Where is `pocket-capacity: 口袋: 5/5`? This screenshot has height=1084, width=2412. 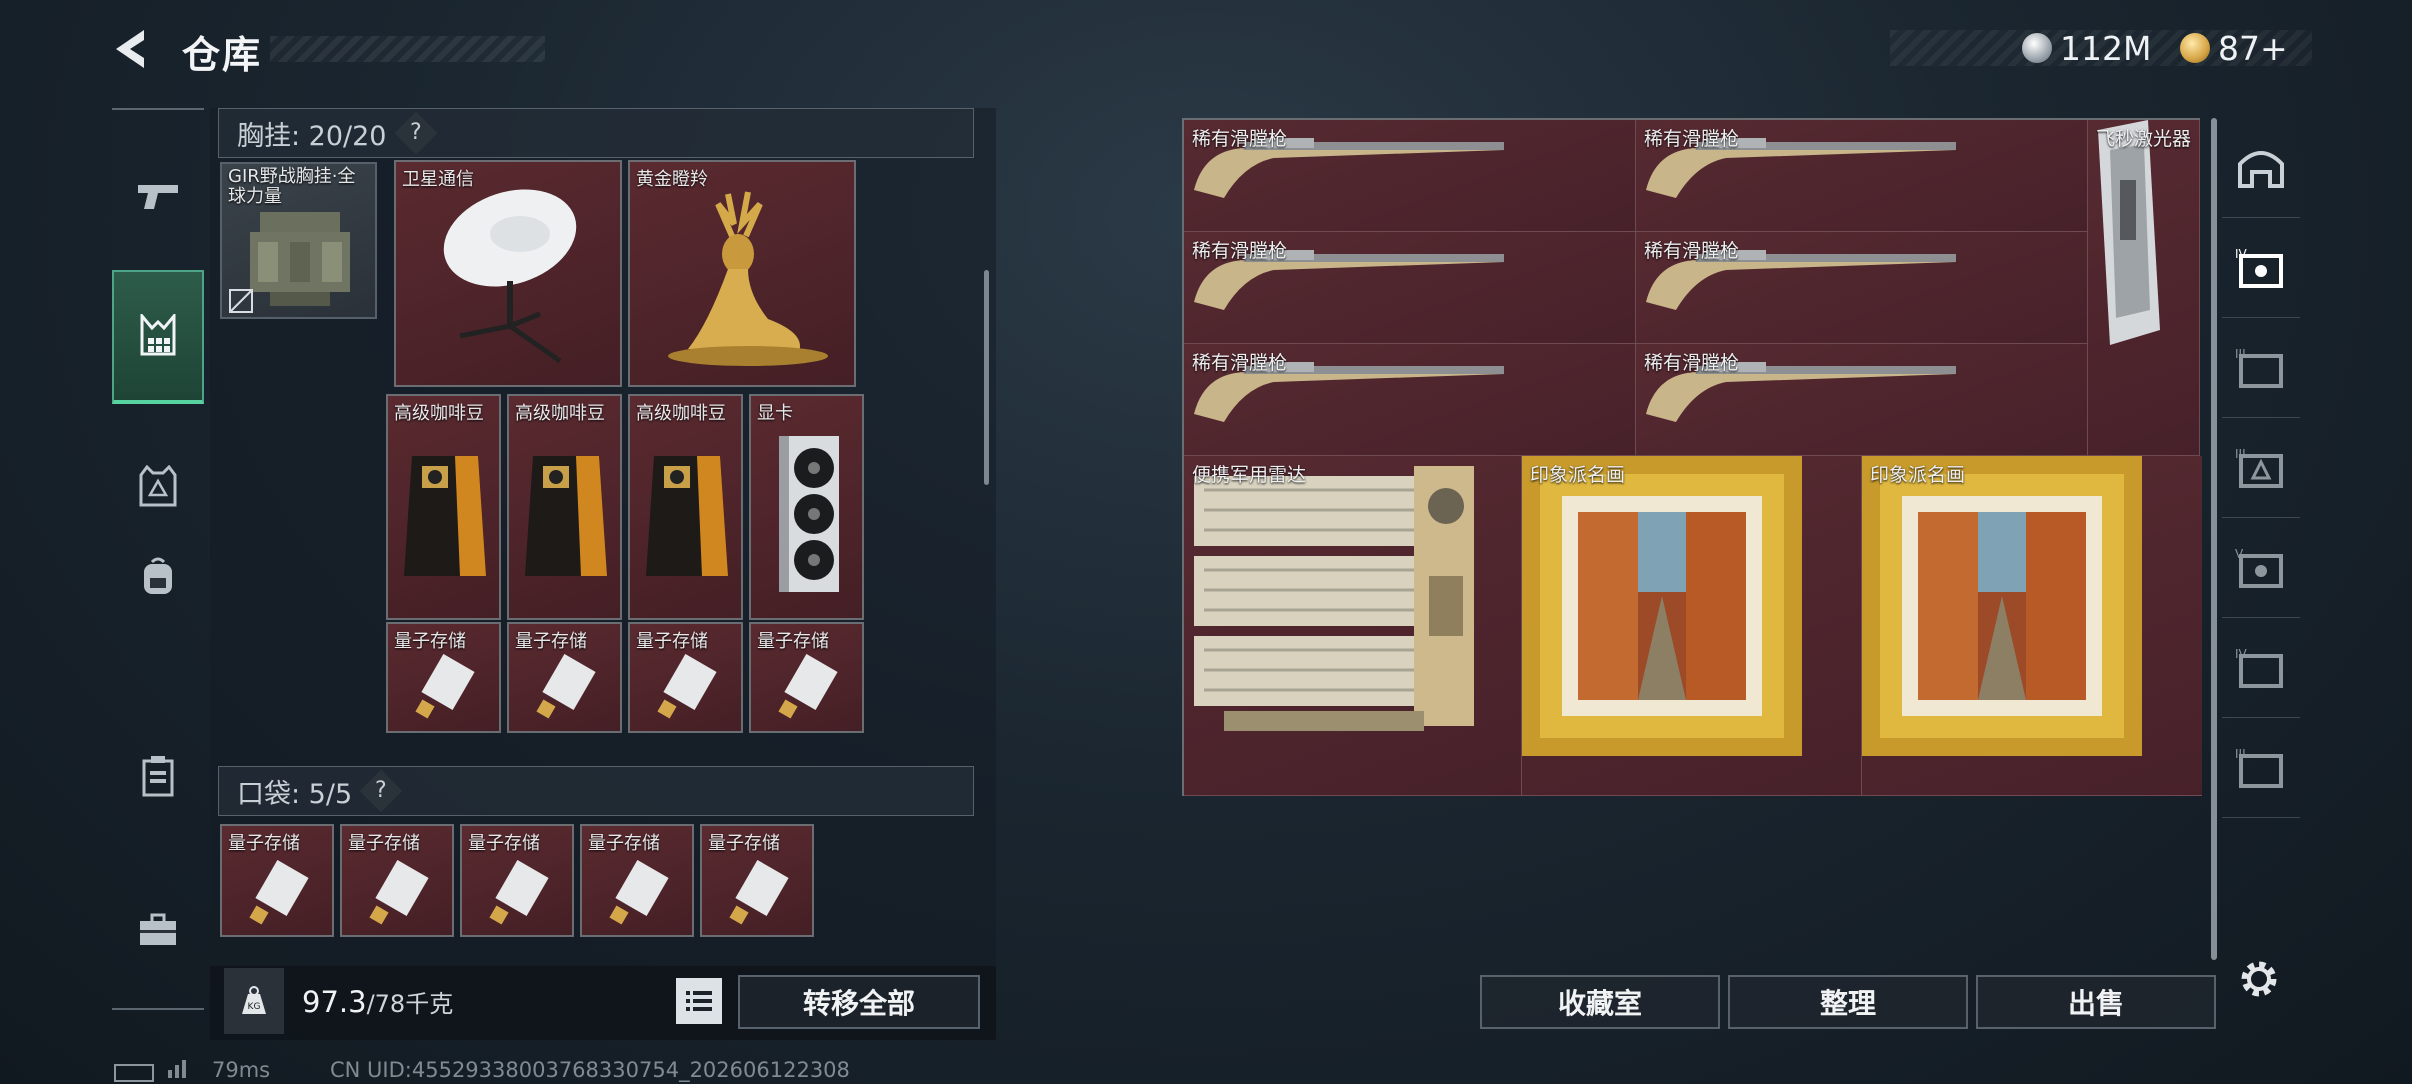
pocket-capacity: 口袋: 5/5 is located at coordinates (295, 794).